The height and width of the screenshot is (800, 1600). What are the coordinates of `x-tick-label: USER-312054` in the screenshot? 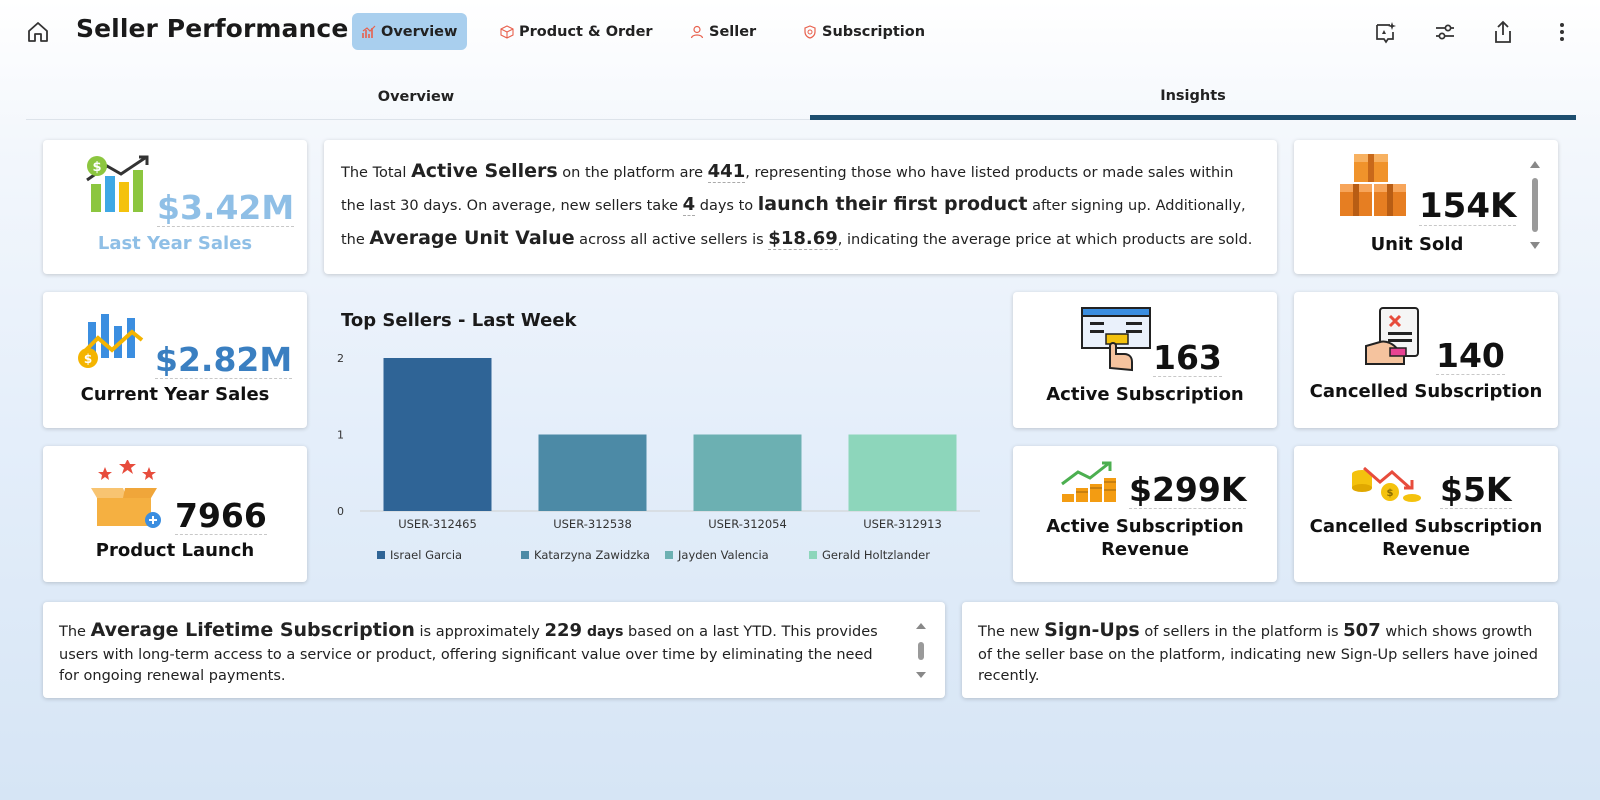 It's located at (747, 524).